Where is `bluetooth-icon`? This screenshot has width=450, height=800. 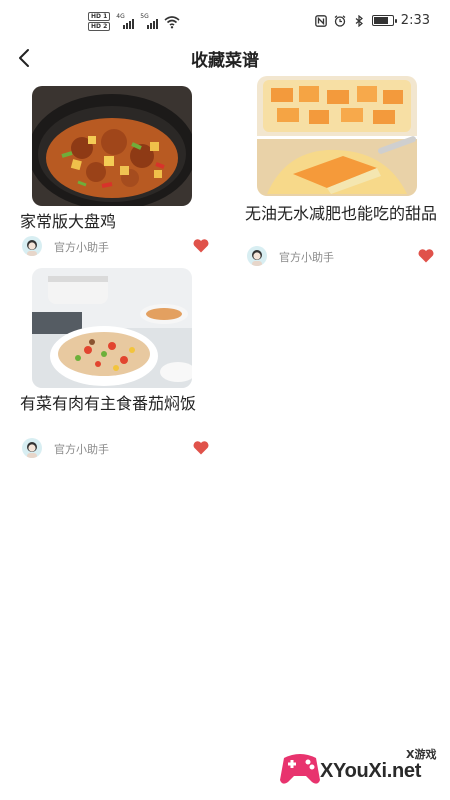
bluetooth-icon is located at coordinates (359, 20).